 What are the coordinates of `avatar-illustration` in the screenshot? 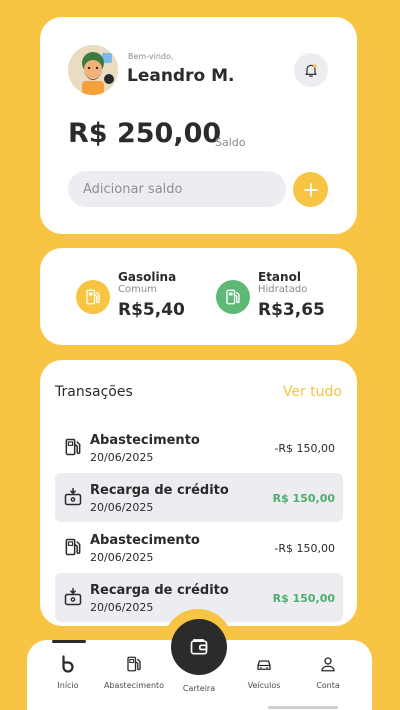 It's located at (93, 70).